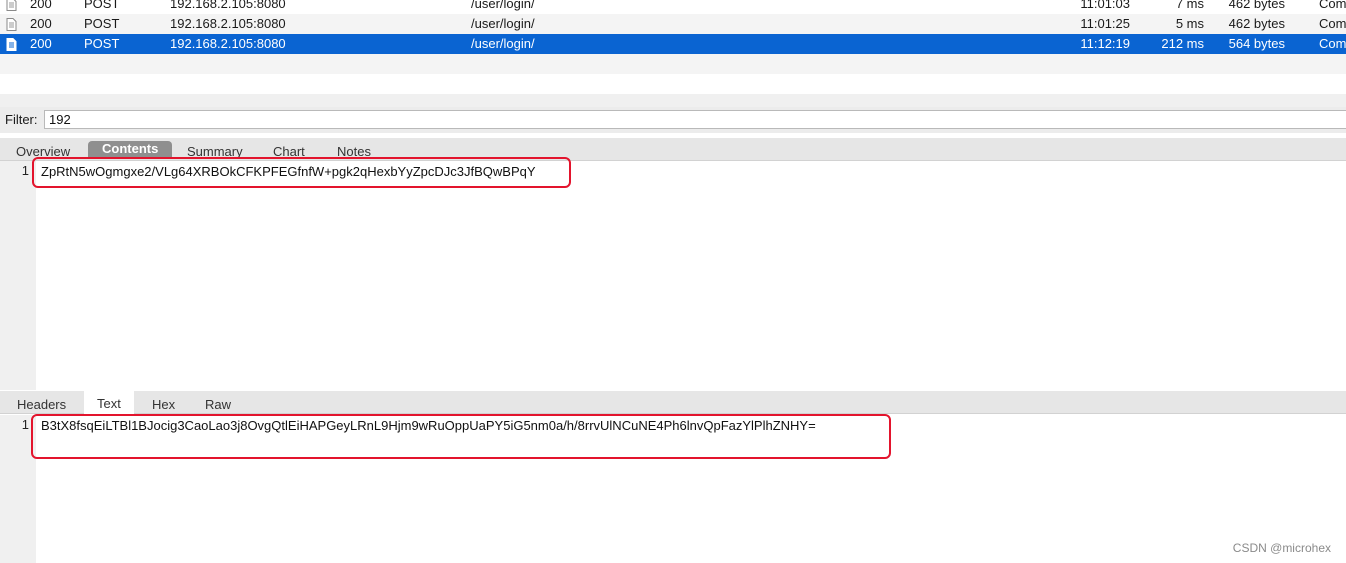 Image resolution: width=1346 pixels, height=563 pixels. Describe the element at coordinates (695, 119) in the screenshot. I see `filter-input` at that location.